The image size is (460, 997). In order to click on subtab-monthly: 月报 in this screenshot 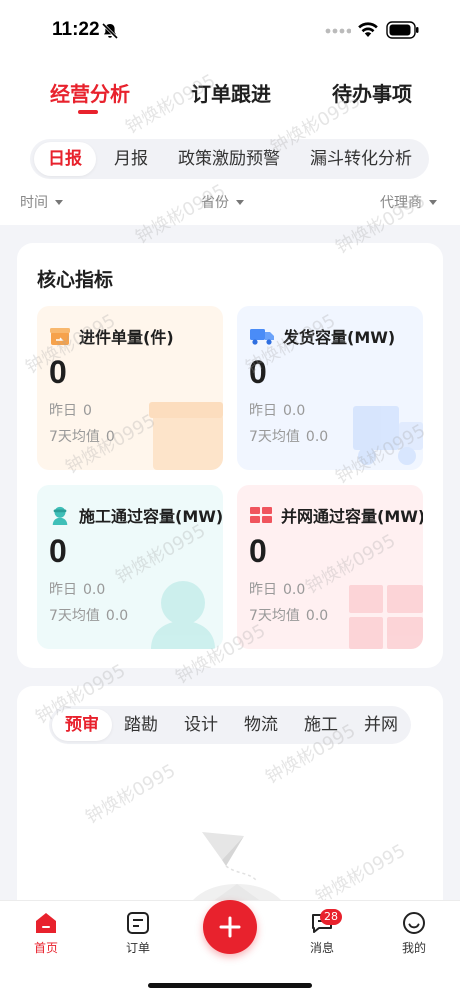, I will do `click(131, 159)`.